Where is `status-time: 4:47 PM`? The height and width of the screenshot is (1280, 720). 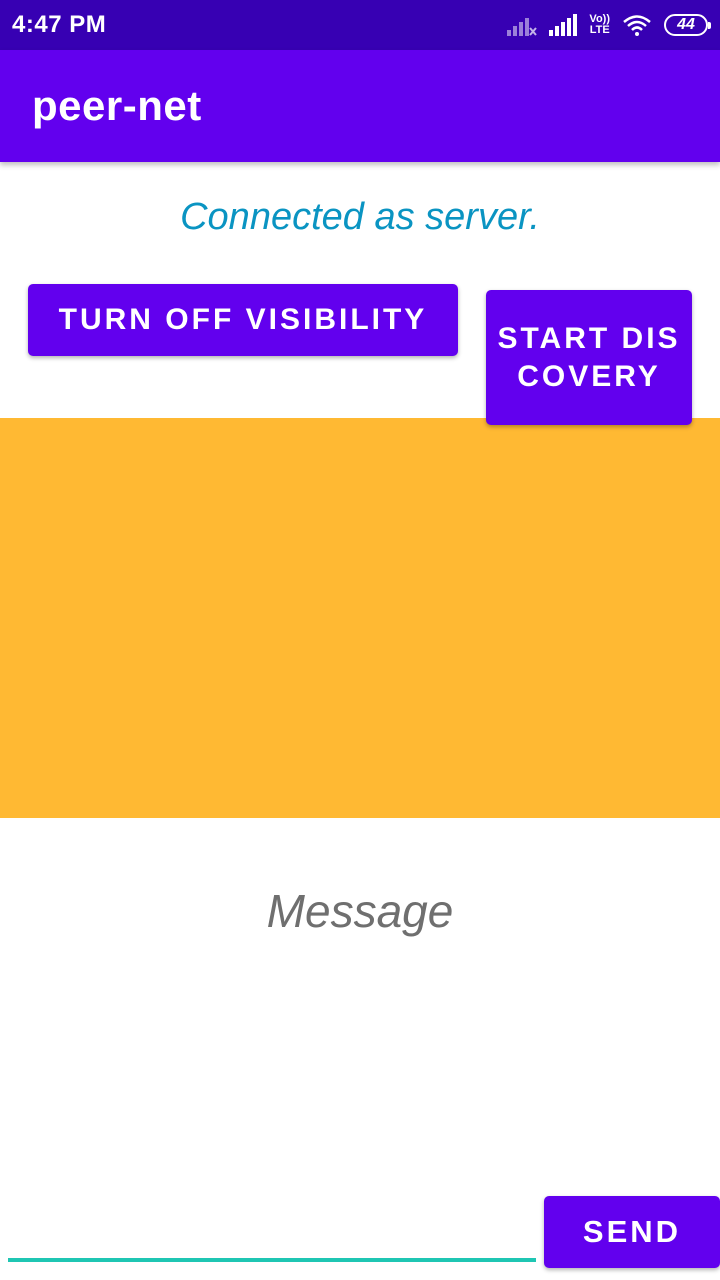
status-time: 4:47 PM is located at coordinates (59, 24).